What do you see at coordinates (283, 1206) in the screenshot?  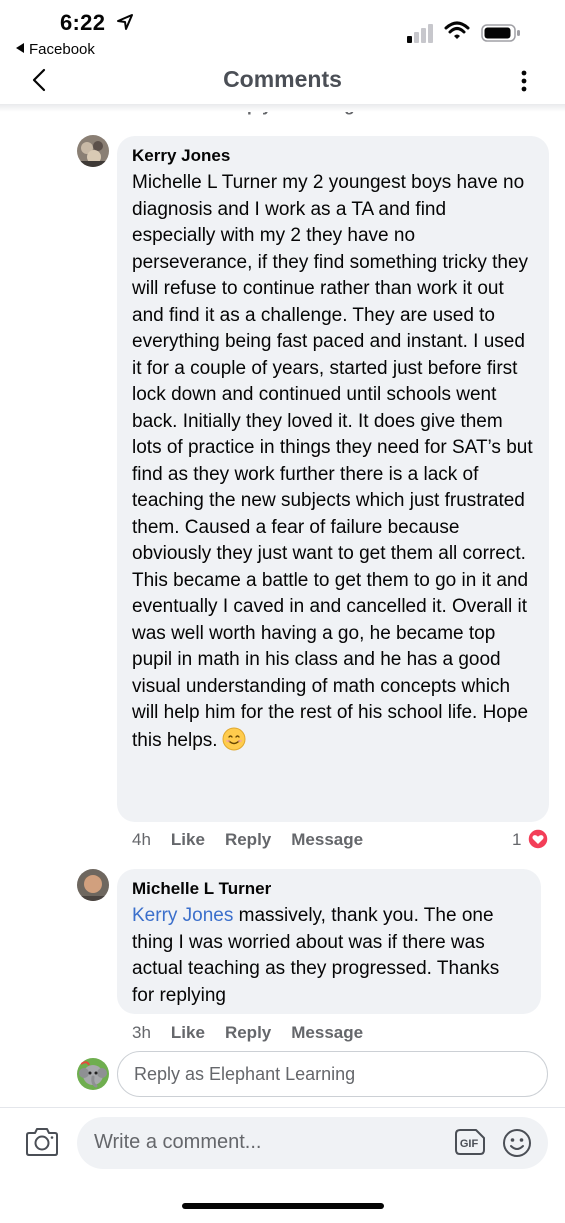 I see `home-indicator` at bounding box center [283, 1206].